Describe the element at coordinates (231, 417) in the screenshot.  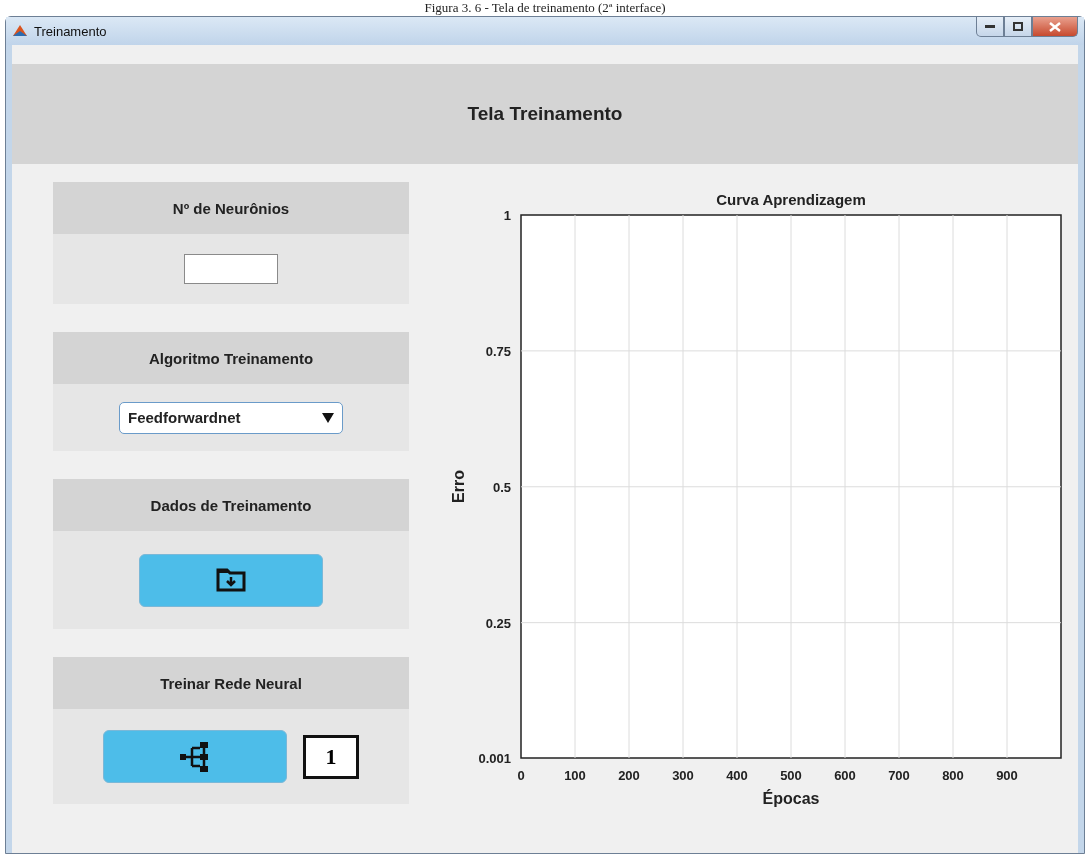
I see `algorithm-dropdown: Feedforwardnet` at that location.